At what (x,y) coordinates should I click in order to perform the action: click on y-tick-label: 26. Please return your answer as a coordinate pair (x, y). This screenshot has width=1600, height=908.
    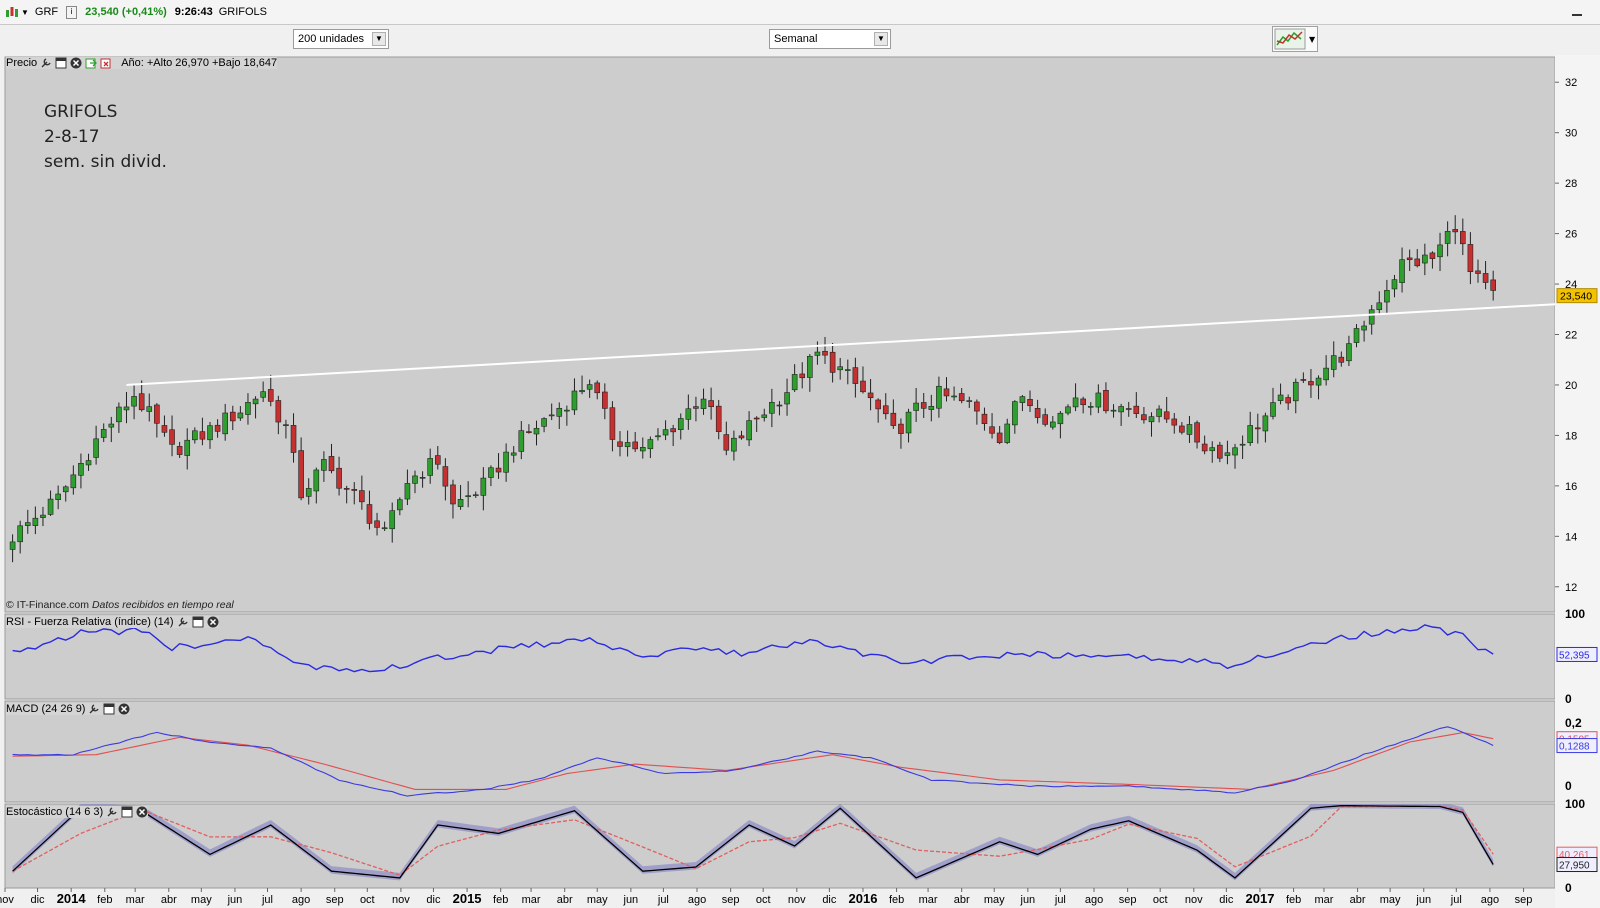
    Looking at the image, I should click on (1571, 235).